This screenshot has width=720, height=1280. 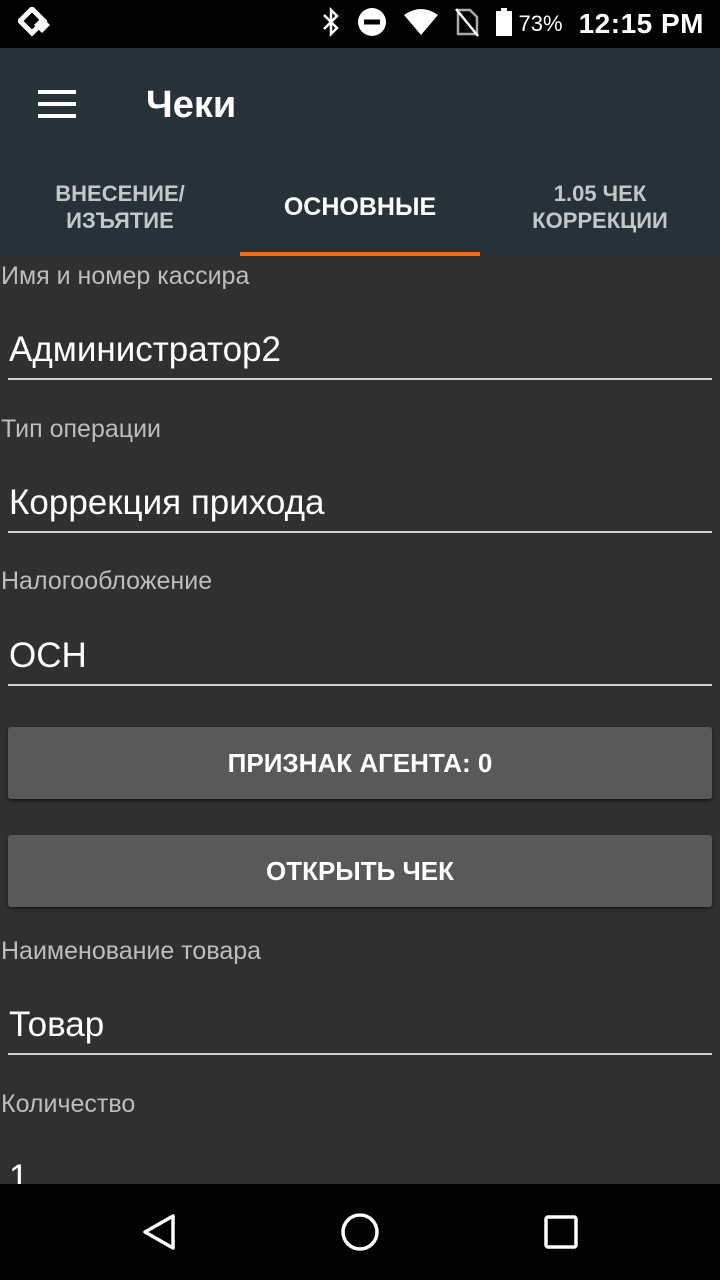 I want to click on quantity-value: 1, so click(x=19, y=1171).